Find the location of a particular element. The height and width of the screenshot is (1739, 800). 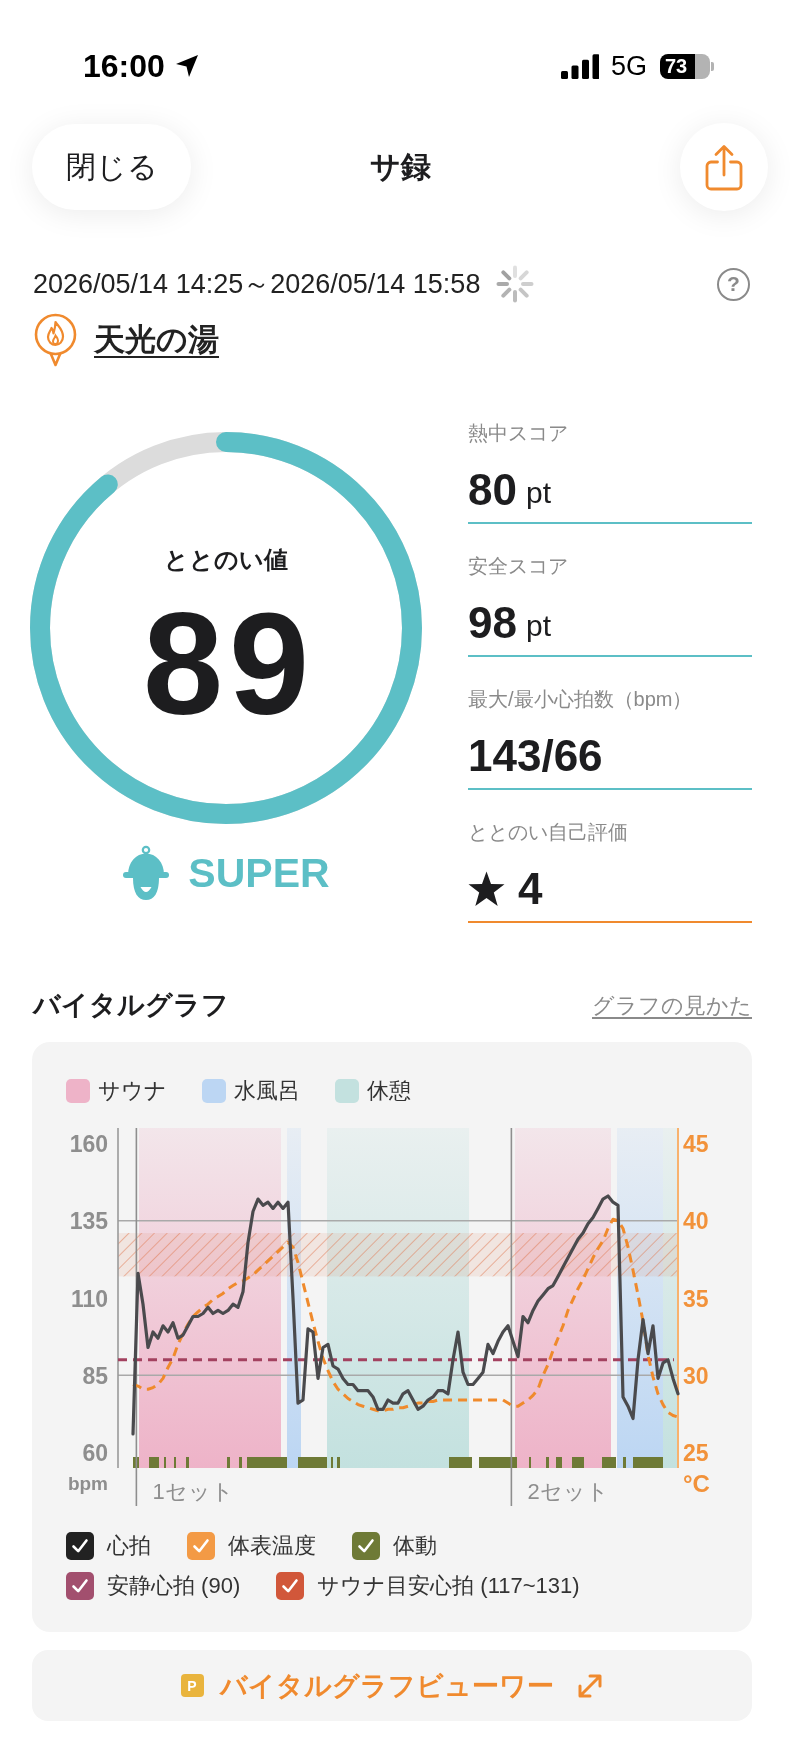

toggle-label: サウナ目安心拍 (117~131) is located at coordinates (448, 1586).